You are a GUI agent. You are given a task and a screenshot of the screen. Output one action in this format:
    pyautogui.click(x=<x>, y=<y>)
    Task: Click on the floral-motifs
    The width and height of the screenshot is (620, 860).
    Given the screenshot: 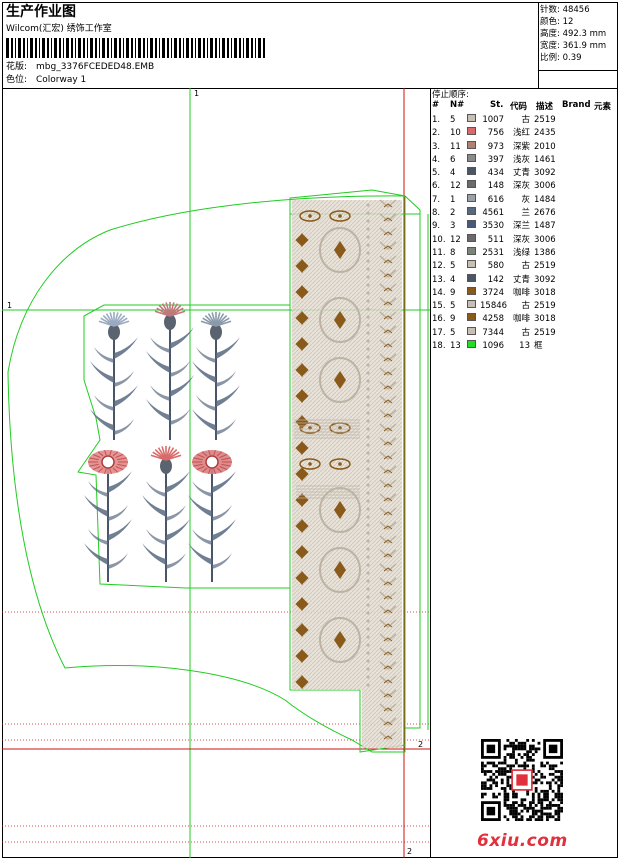 What is the action you would take?
    pyautogui.click(x=162, y=442)
    